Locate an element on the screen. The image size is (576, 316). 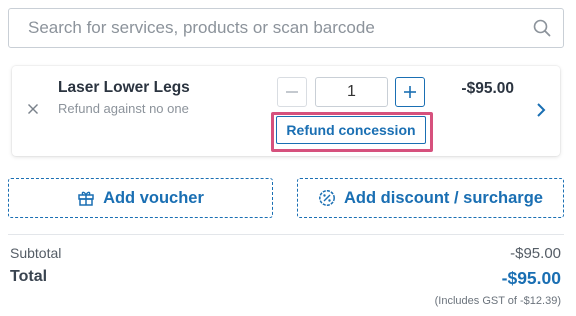
minus-icon is located at coordinates (292, 92).